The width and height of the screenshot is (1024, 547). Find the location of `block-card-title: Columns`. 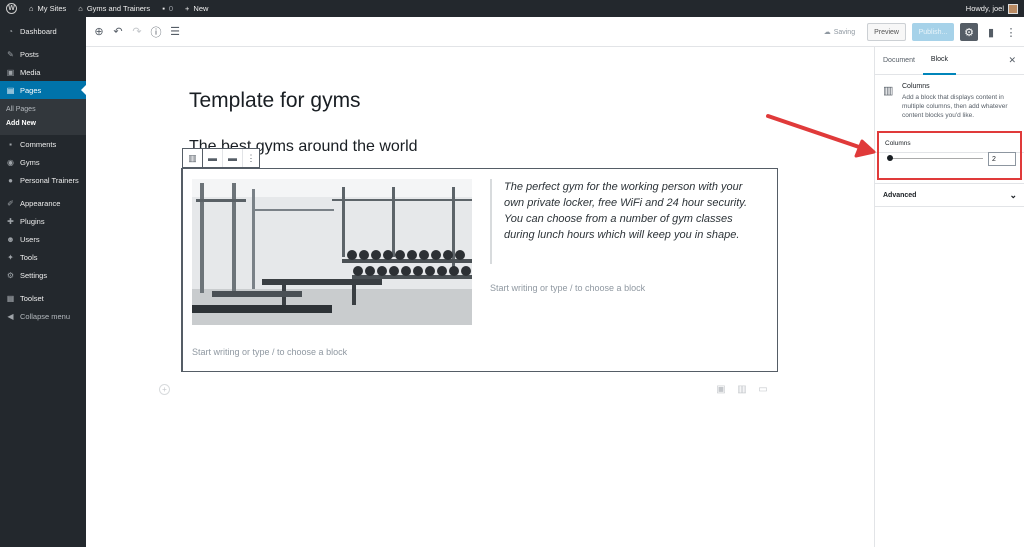

block-card-title: Columns is located at coordinates (916, 86).